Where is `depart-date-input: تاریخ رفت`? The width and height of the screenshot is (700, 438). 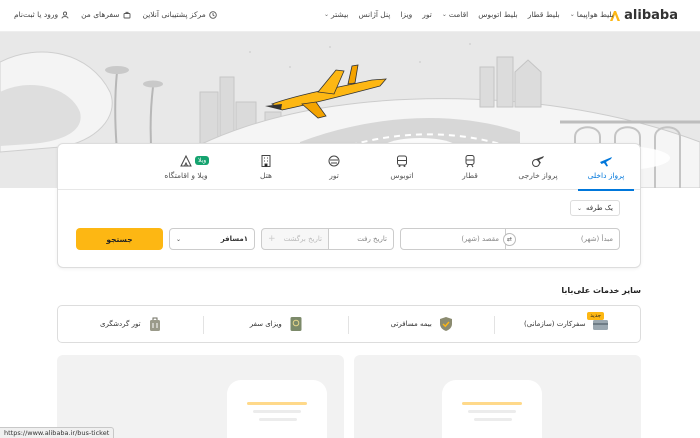
depart-date-input: تاریخ رفت is located at coordinates (361, 239).